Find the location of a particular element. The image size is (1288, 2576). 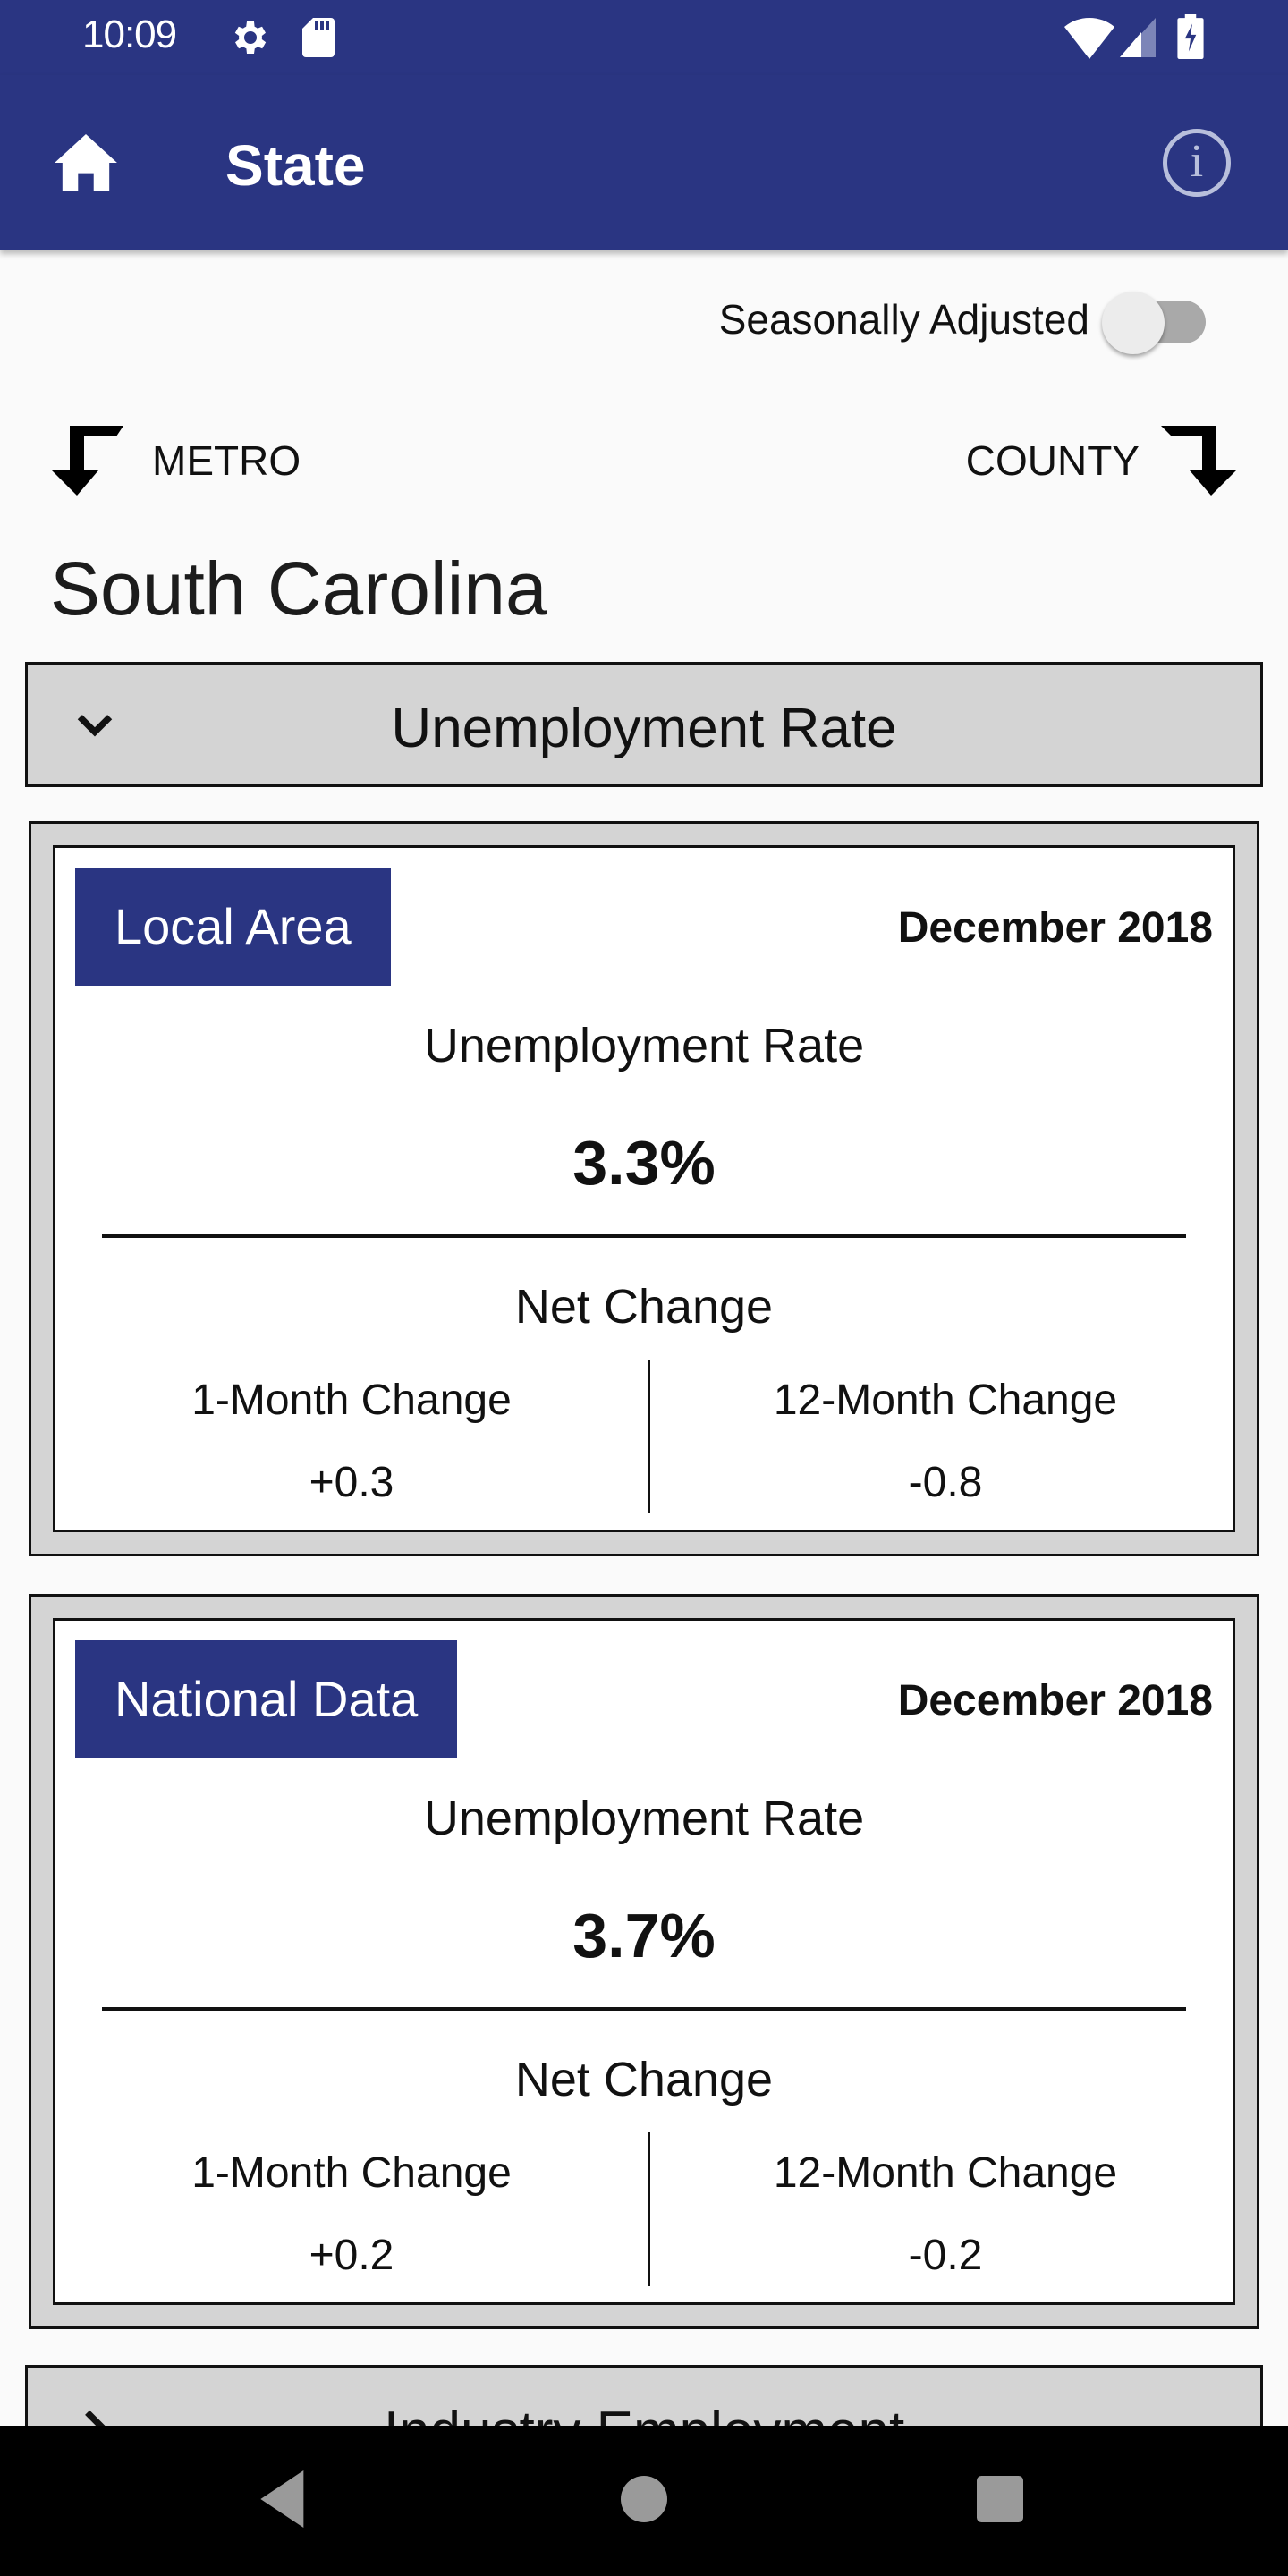

card-badge: National Data is located at coordinates (266, 1699).